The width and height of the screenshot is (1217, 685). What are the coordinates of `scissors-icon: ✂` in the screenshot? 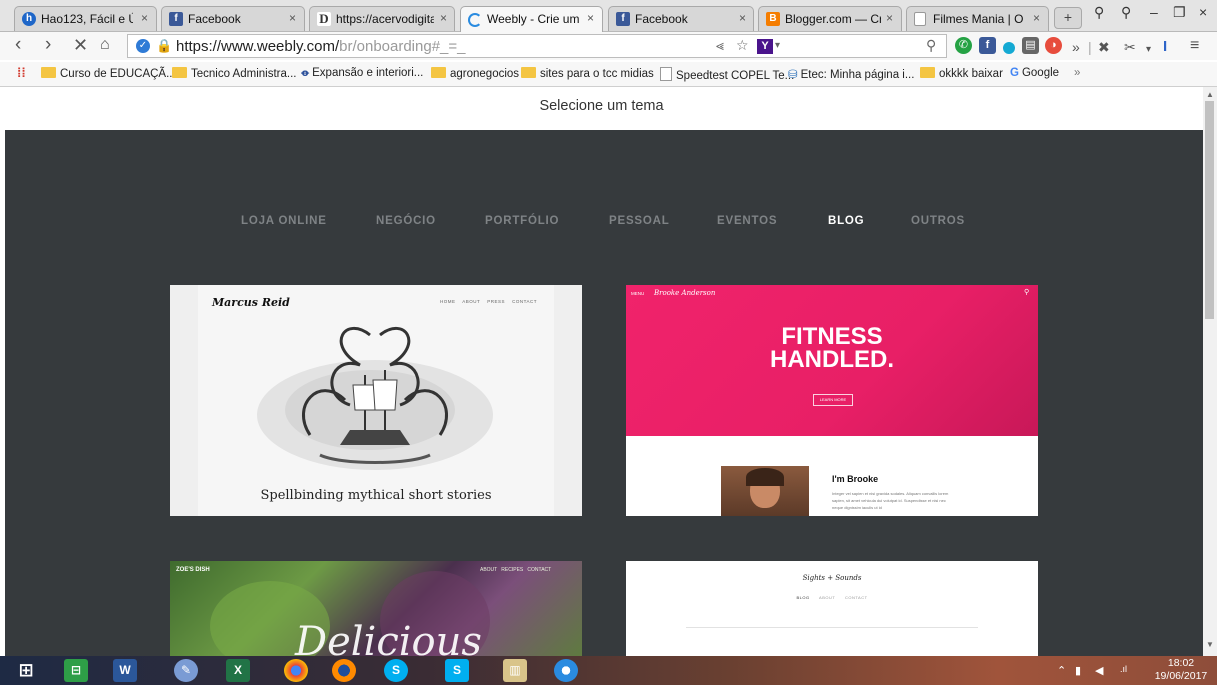 It's located at (1130, 47).